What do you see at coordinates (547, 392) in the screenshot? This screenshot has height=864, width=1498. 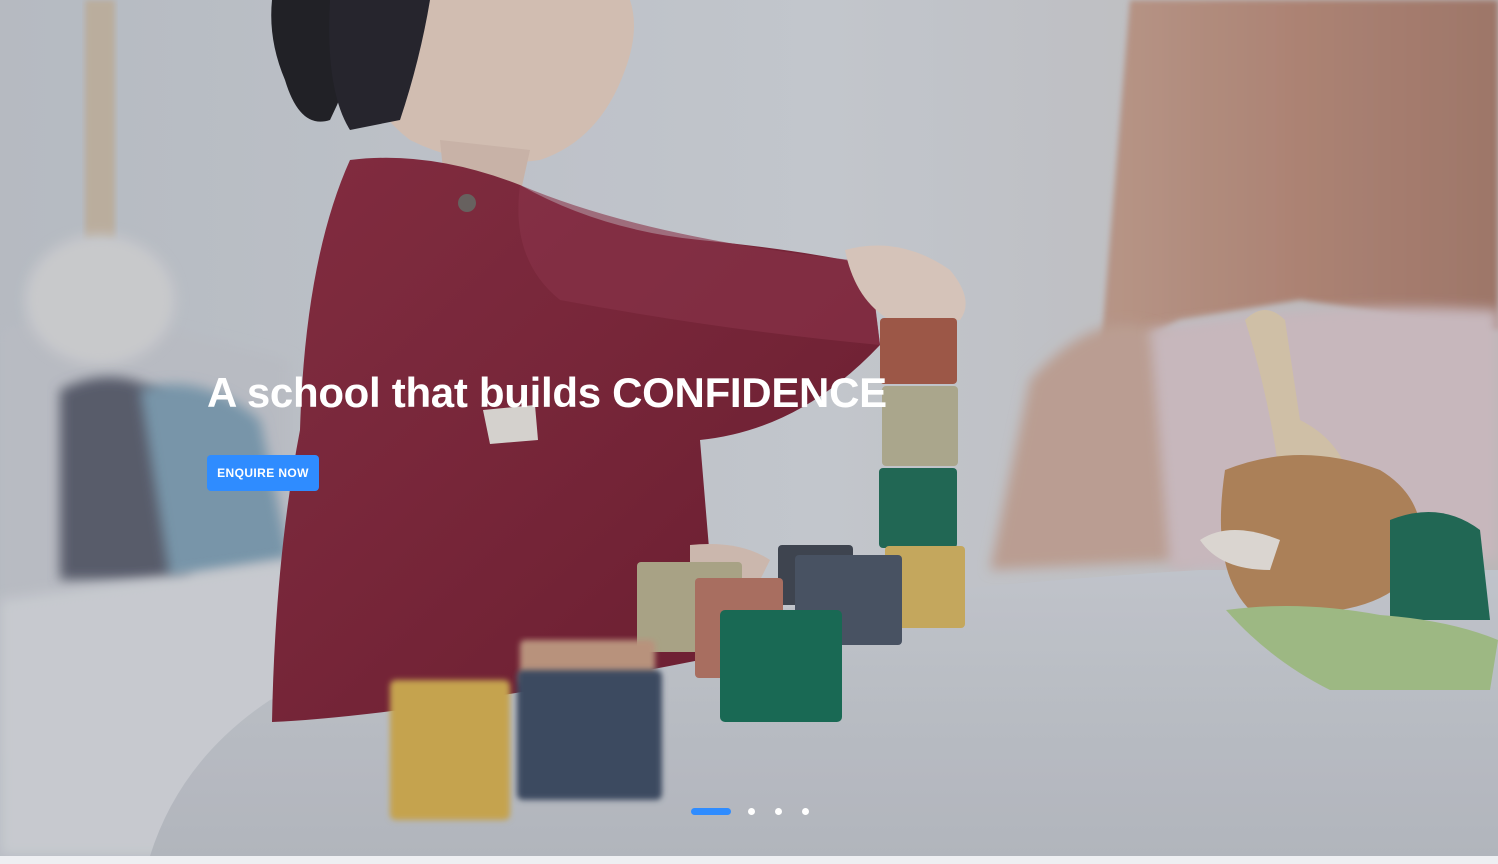 I see `hero-headline: A school that builds CONFIDENCE` at bounding box center [547, 392].